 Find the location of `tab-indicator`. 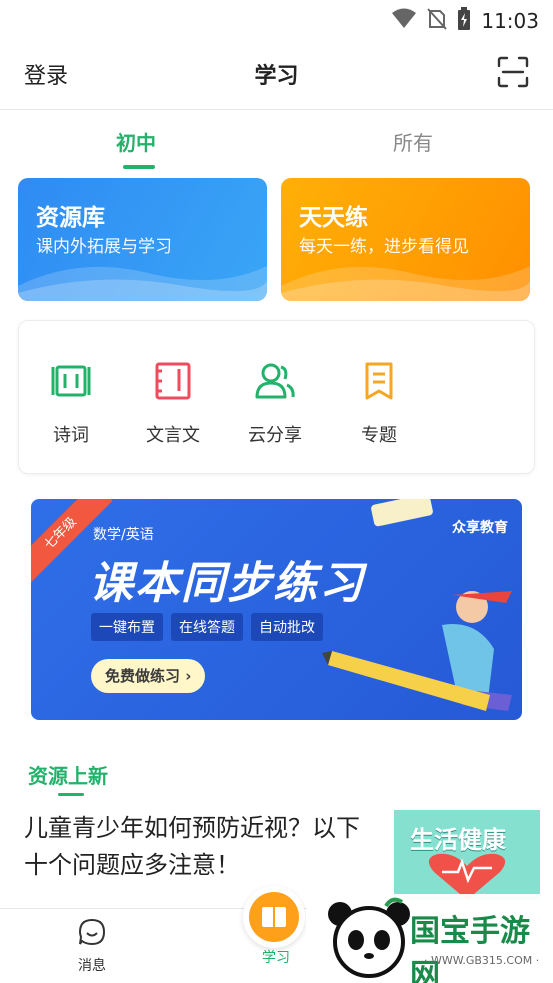

tab-indicator is located at coordinates (139, 167).